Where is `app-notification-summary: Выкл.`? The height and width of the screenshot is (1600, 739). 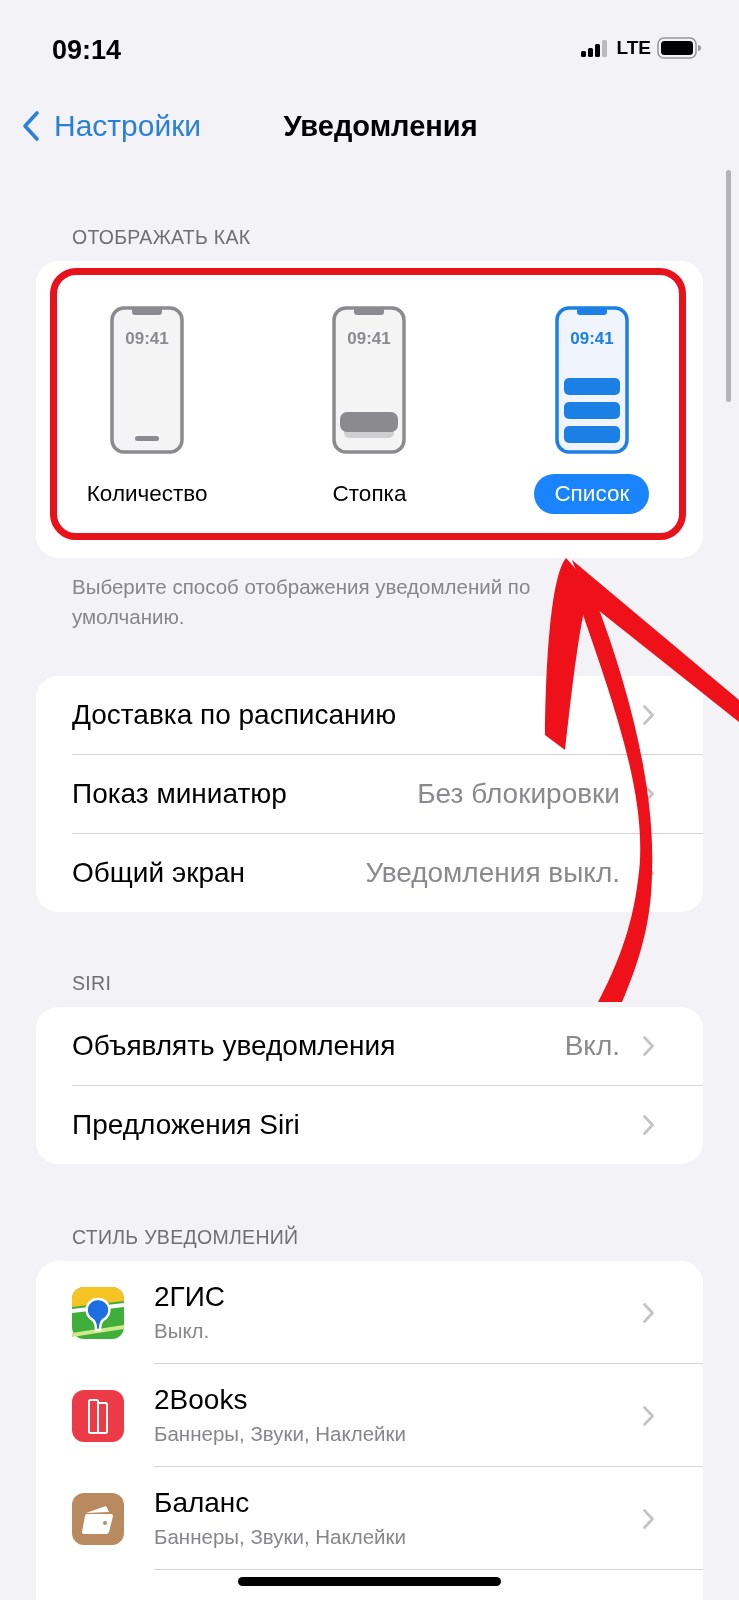 app-notification-summary: Выкл. is located at coordinates (182, 1331).